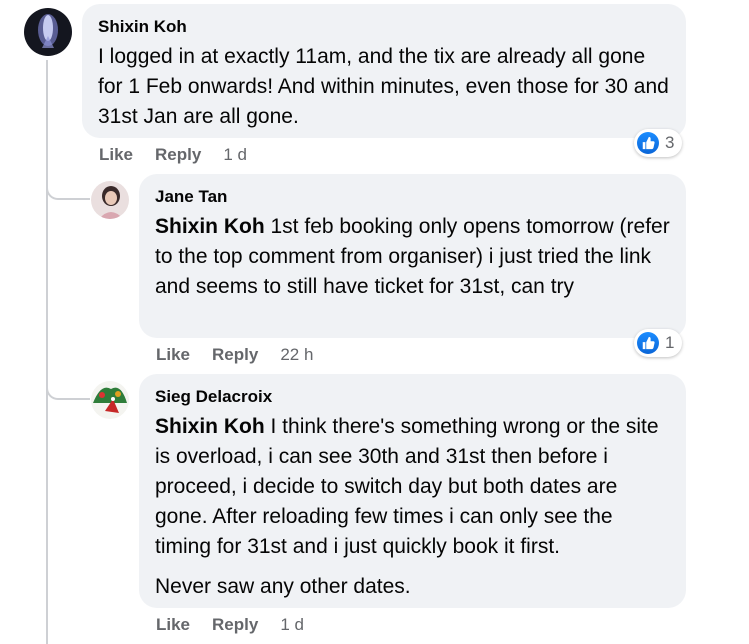  Describe the element at coordinates (296, 355) in the screenshot. I see `comment-timestamp: 22 h` at that location.